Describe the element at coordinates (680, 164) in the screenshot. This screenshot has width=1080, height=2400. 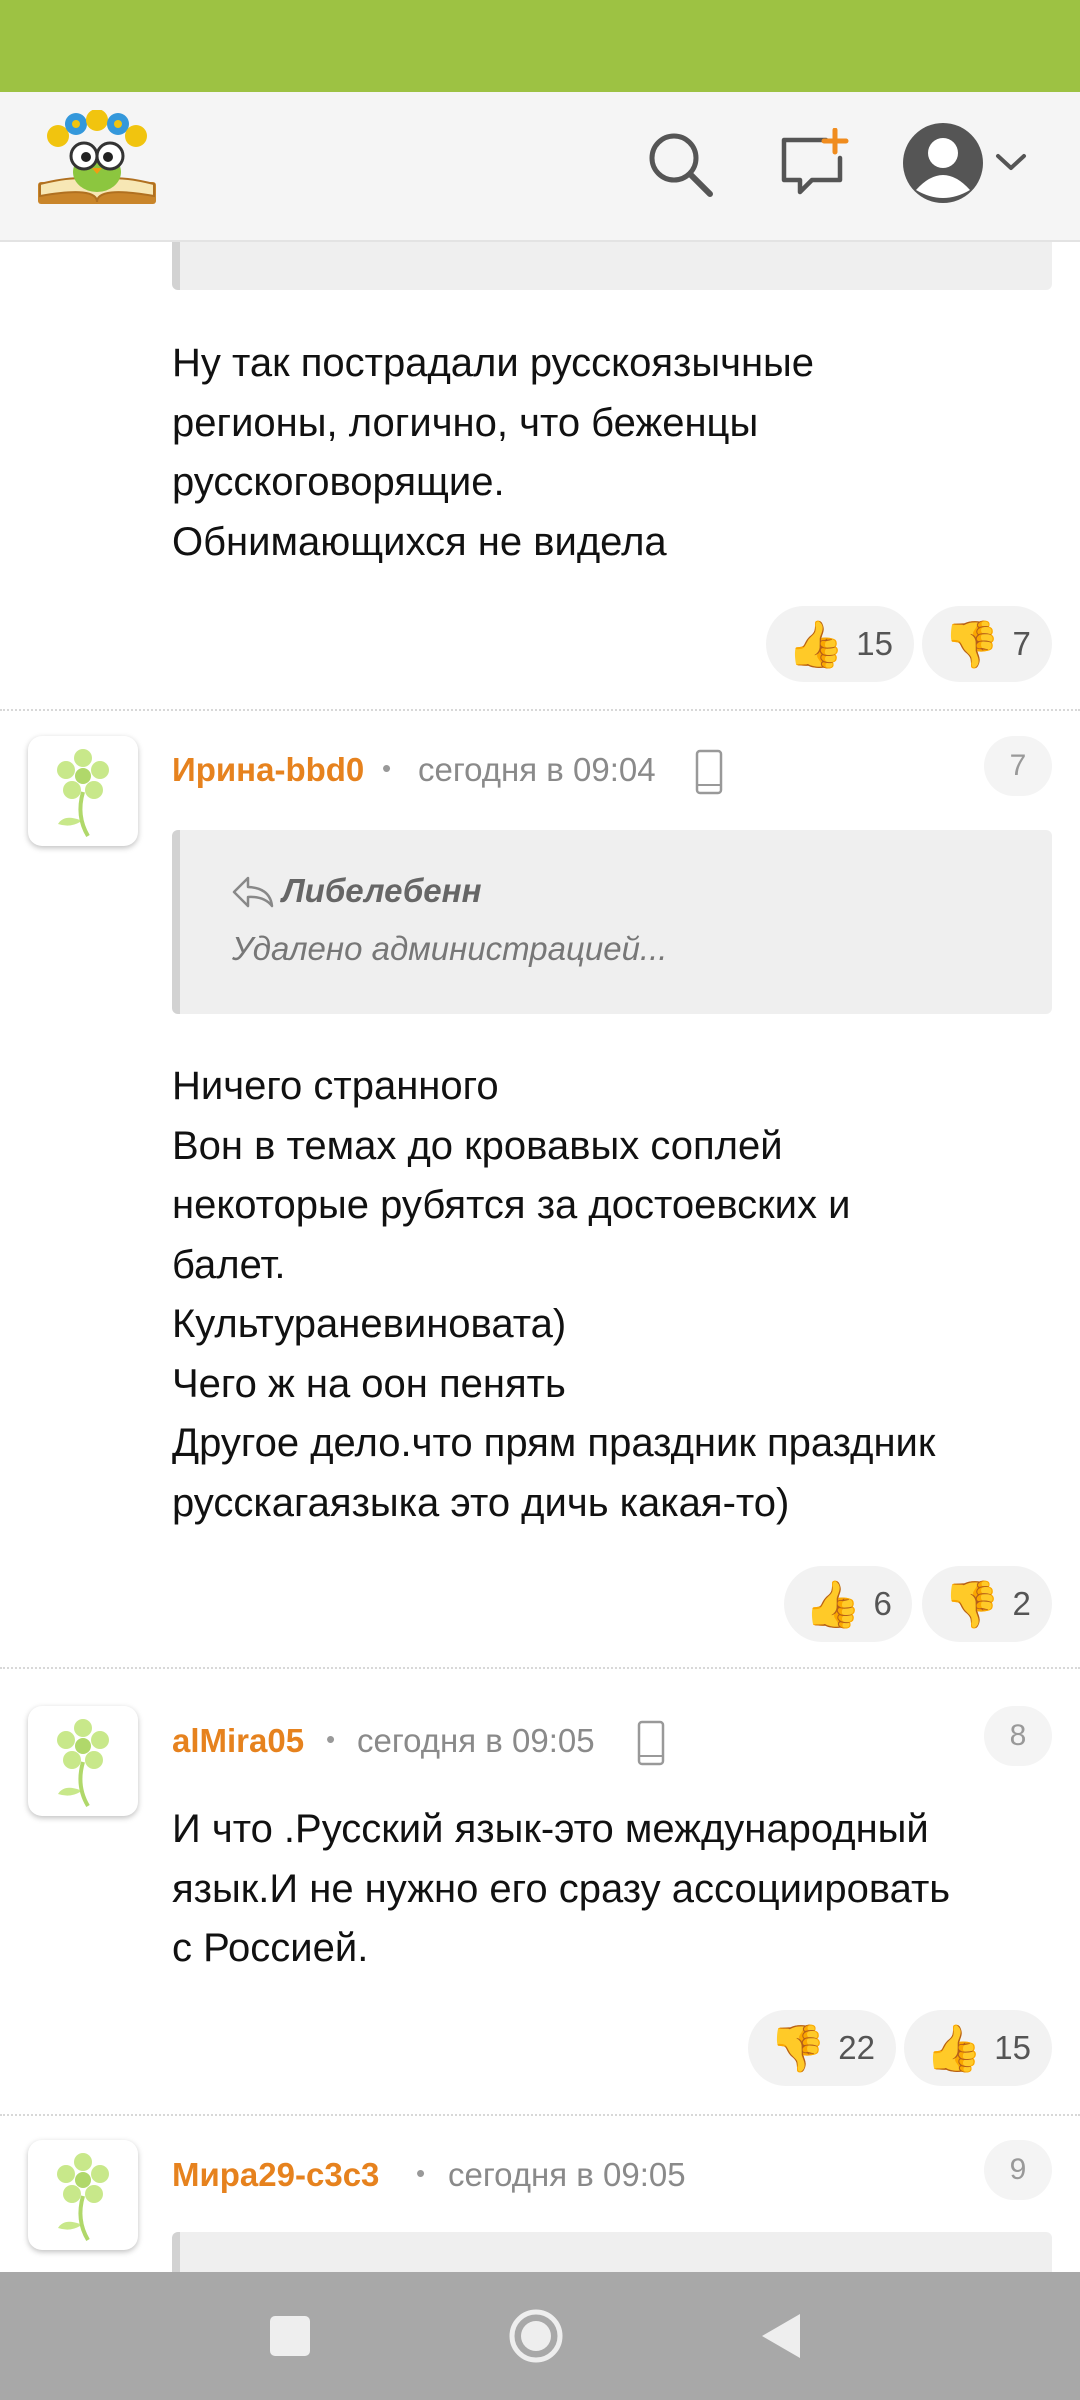
I see `search-icon` at that location.